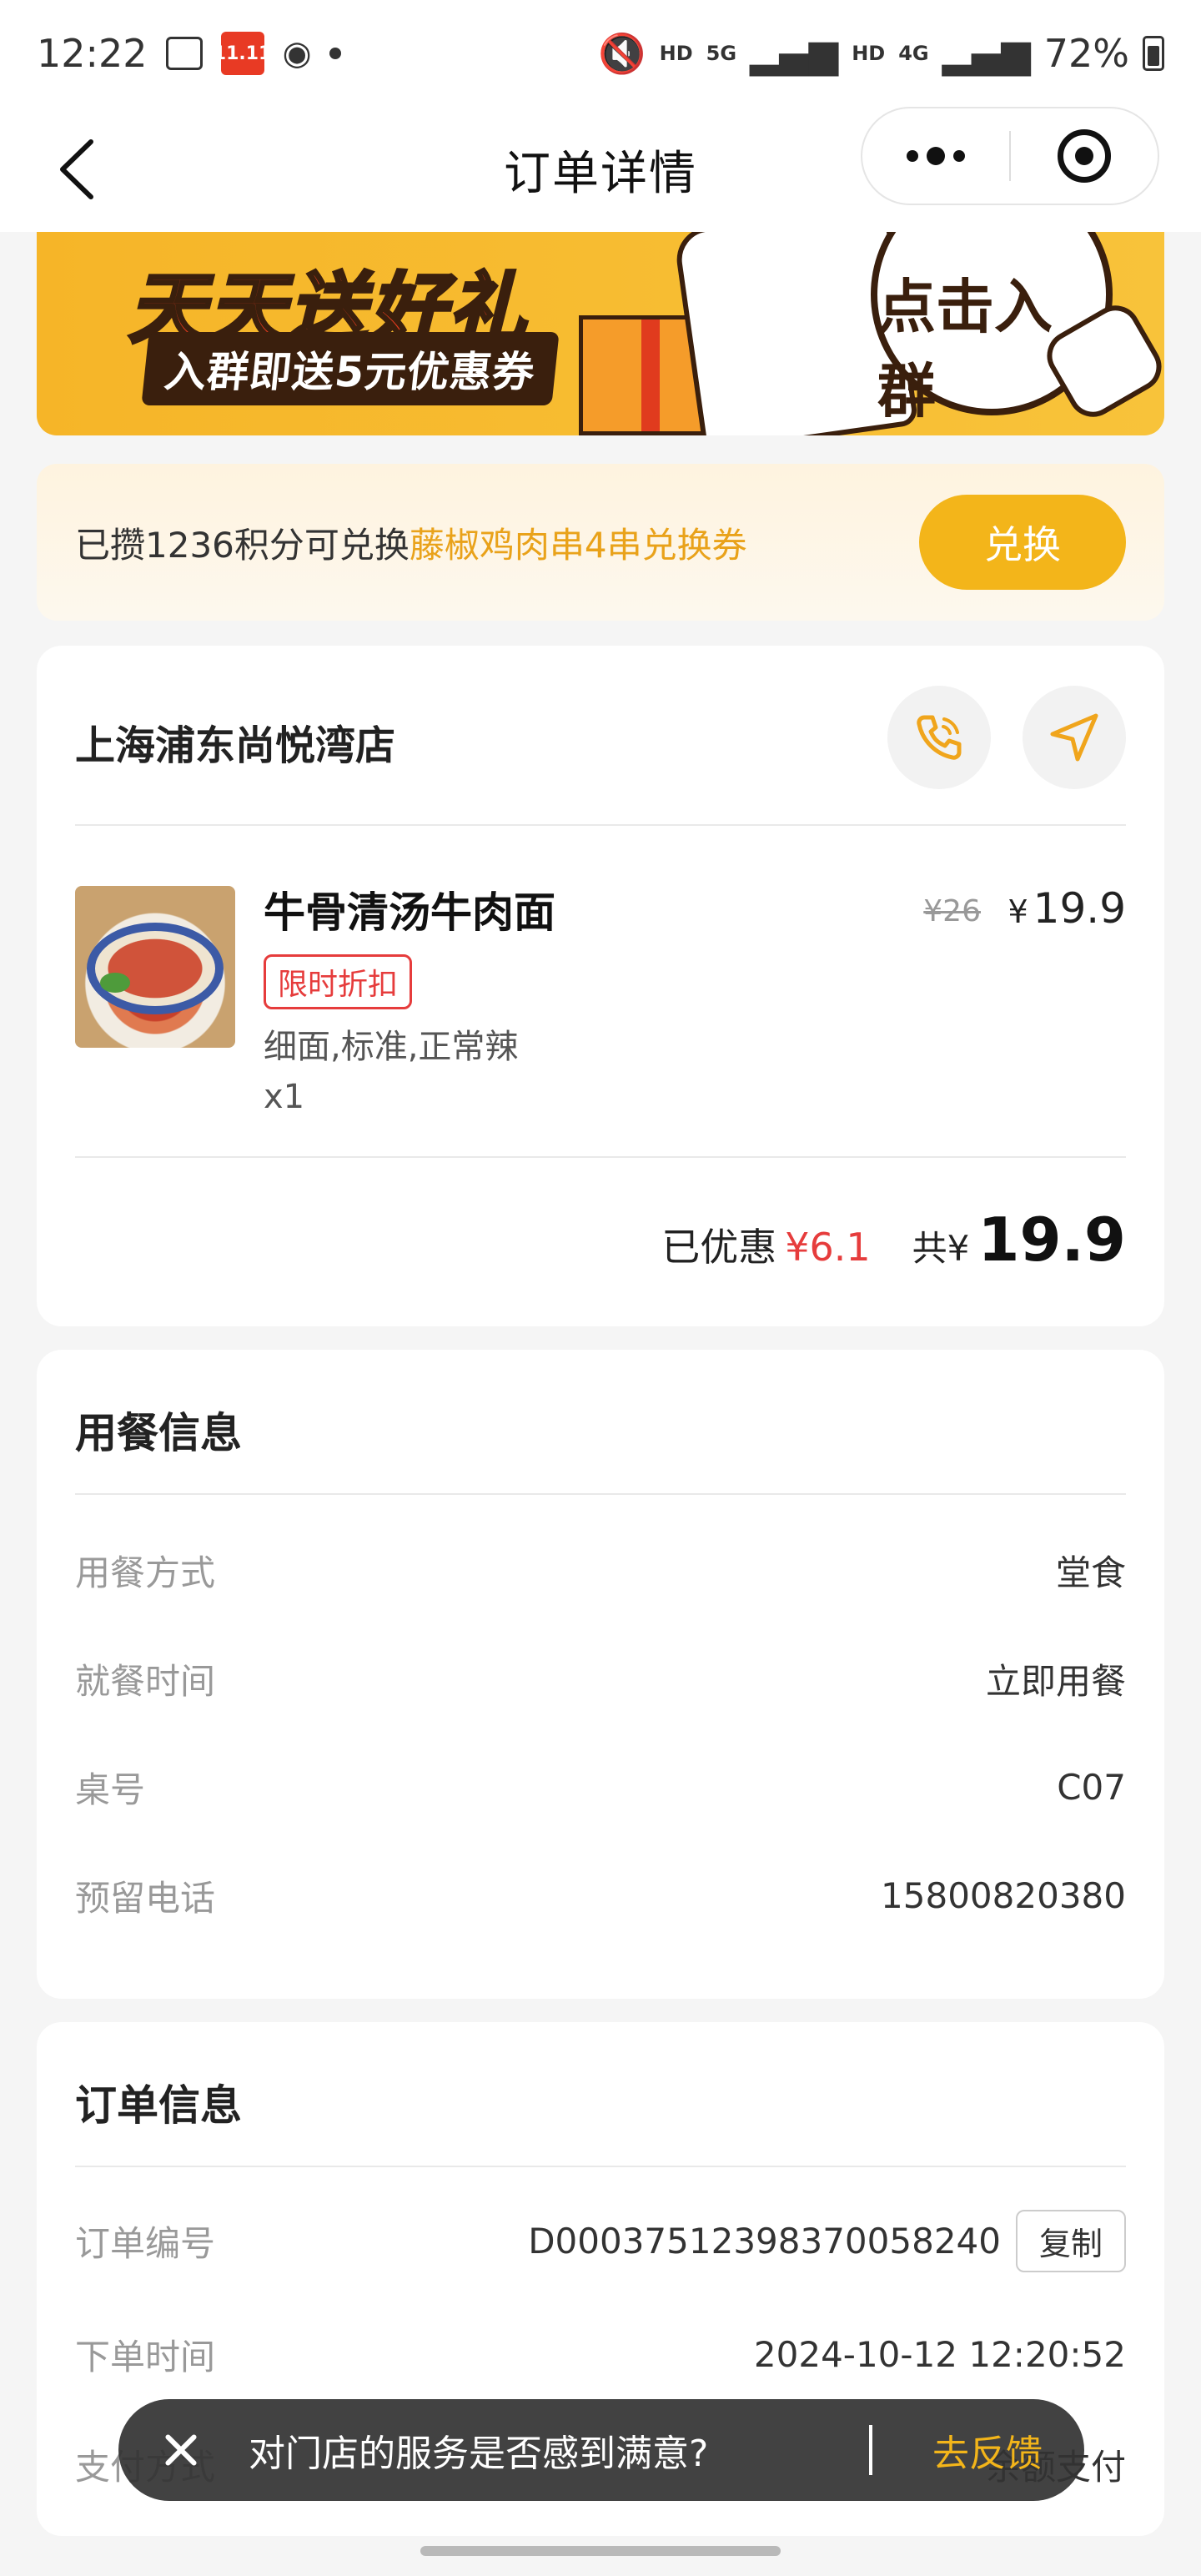 The height and width of the screenshot is (2576, 1201). I want to click on promo-banner: 天天送好礼 入群即送5元优惠券 点击入群, so click(601, 333).